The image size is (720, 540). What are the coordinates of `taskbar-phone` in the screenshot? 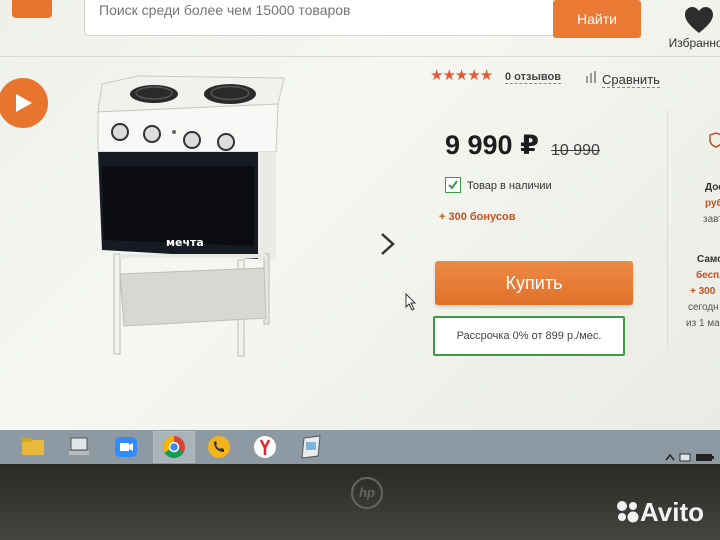 It's located at (219, 447).